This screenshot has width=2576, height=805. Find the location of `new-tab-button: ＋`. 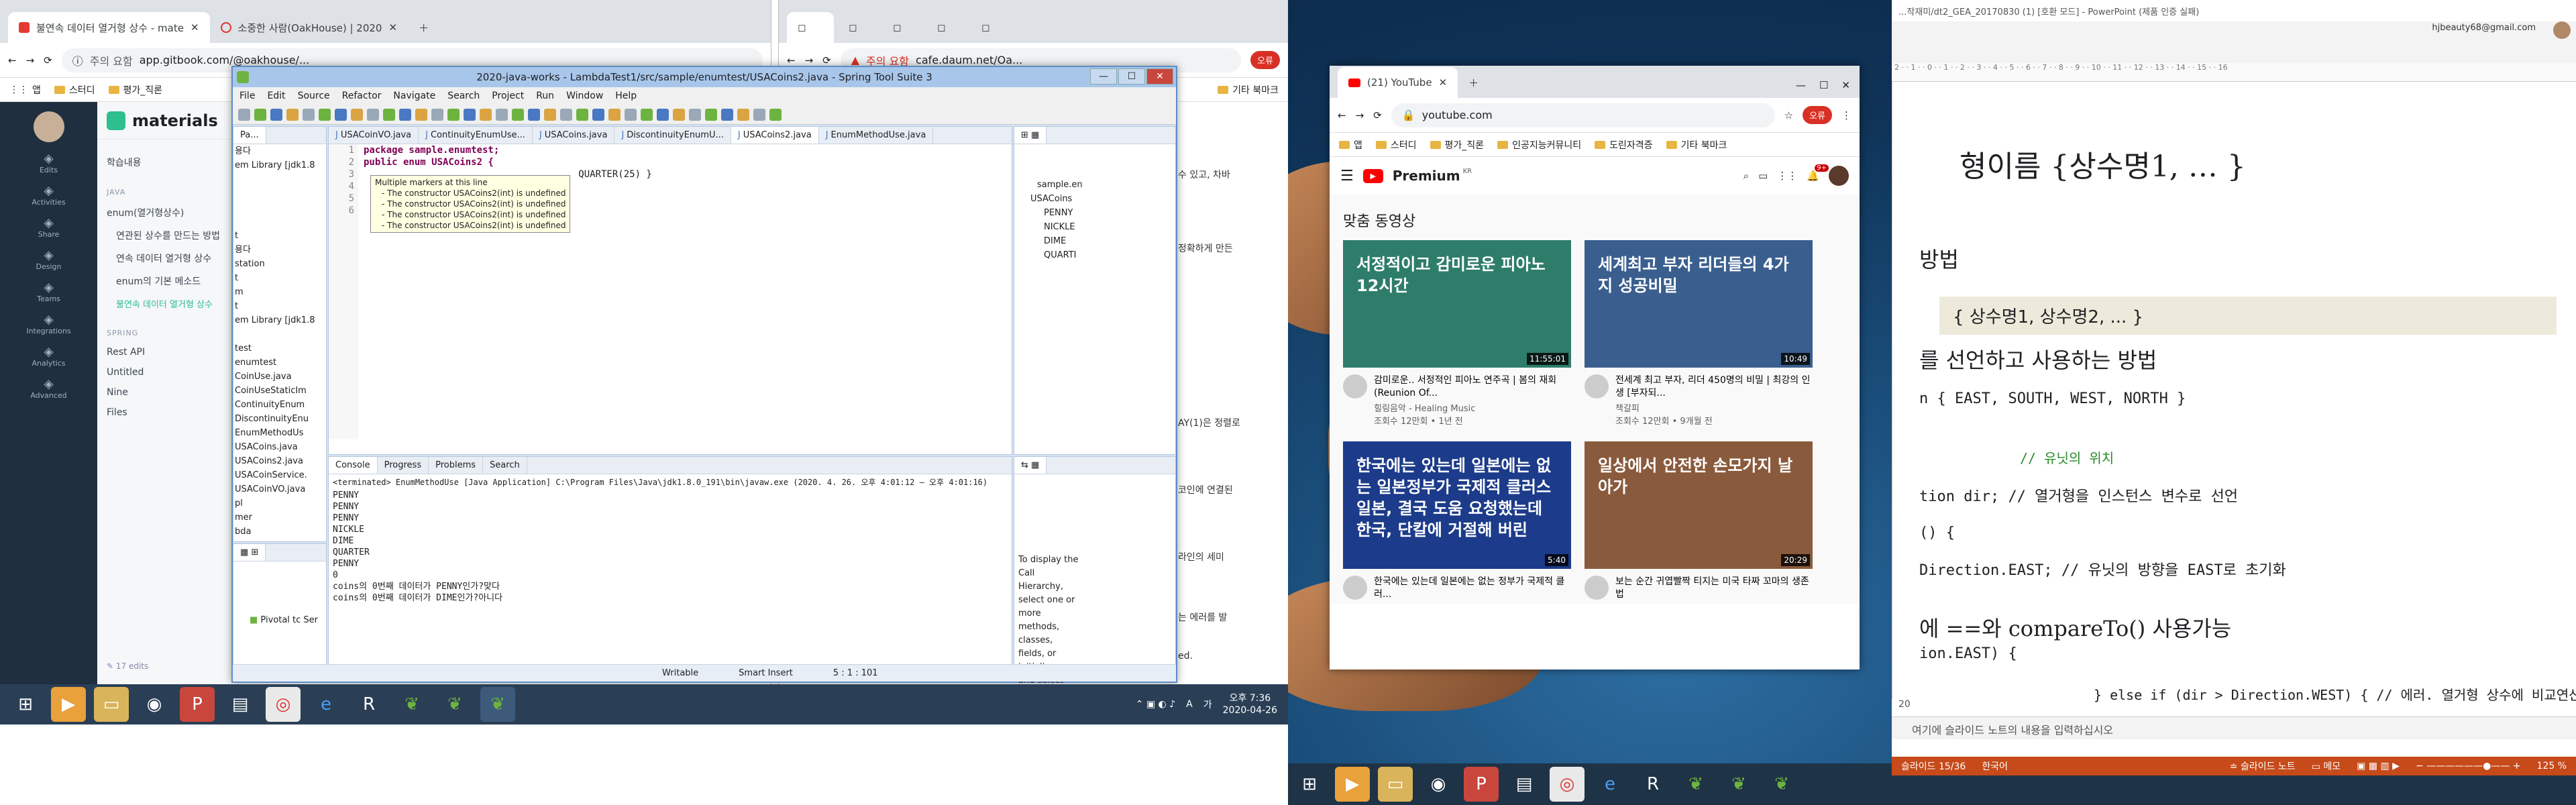

new-tab-button: ＋ is located at coordinates (1473, 82).